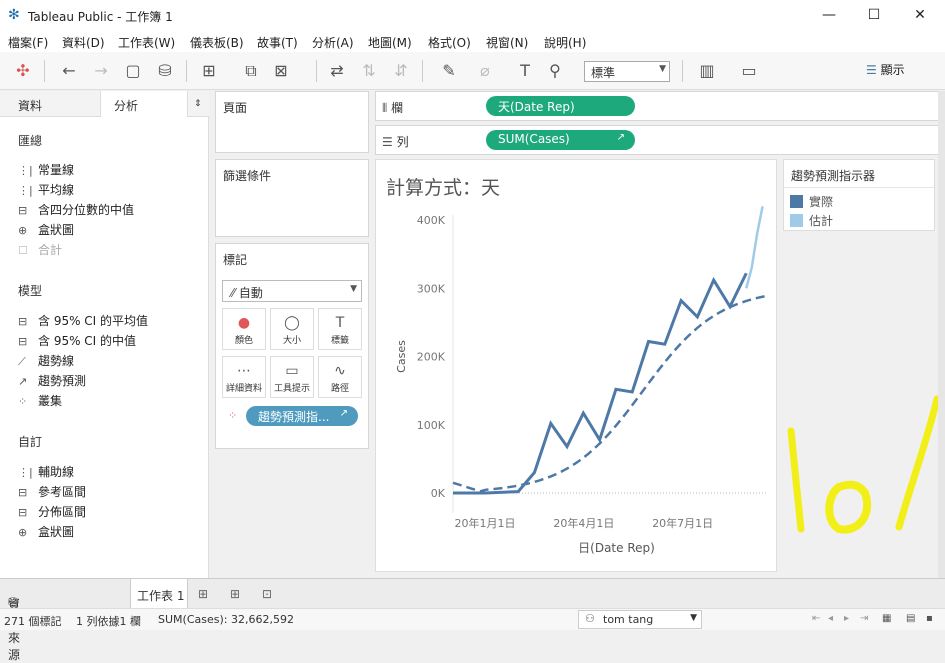 The image size is (945, 663). Describe the element at coordinates (886, 618) in the screenshot. I see `show-filmstrip-icon: ▦` at that location.